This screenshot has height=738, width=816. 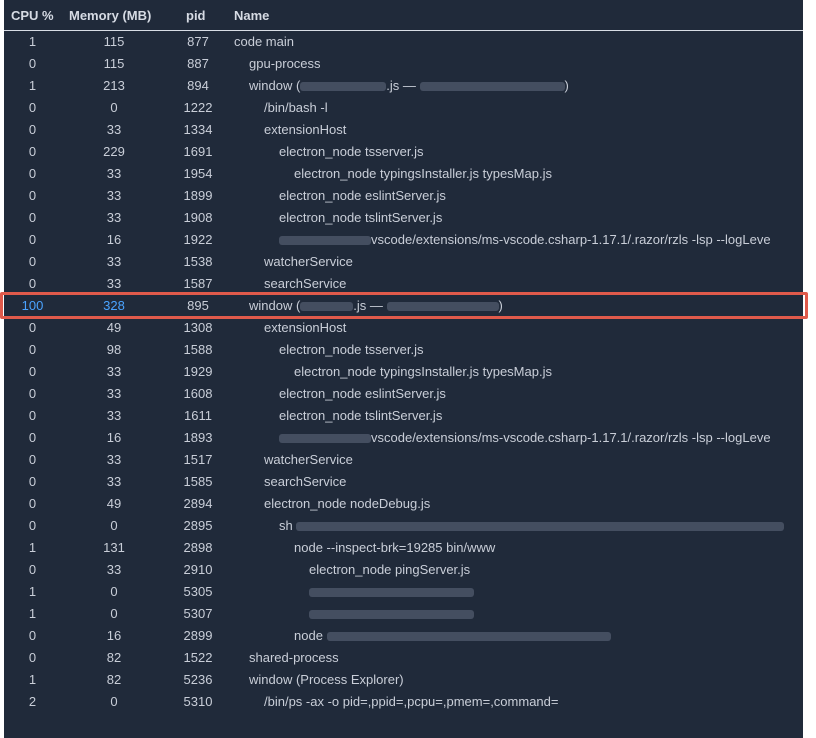 What do you see at coordinates (403, 64) in the screenshot?
I see `process-row: 0 115 887 gpu-process` at bounding box center [403, 64].